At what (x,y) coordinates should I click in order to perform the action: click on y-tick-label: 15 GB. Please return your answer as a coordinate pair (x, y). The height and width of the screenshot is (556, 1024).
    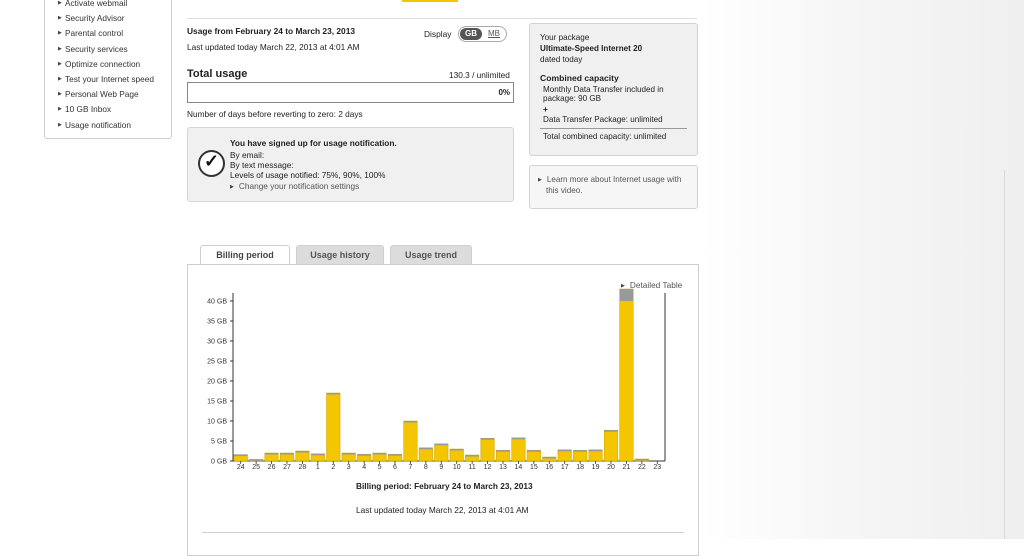
    Looking at the image, I should click on (217, 402).